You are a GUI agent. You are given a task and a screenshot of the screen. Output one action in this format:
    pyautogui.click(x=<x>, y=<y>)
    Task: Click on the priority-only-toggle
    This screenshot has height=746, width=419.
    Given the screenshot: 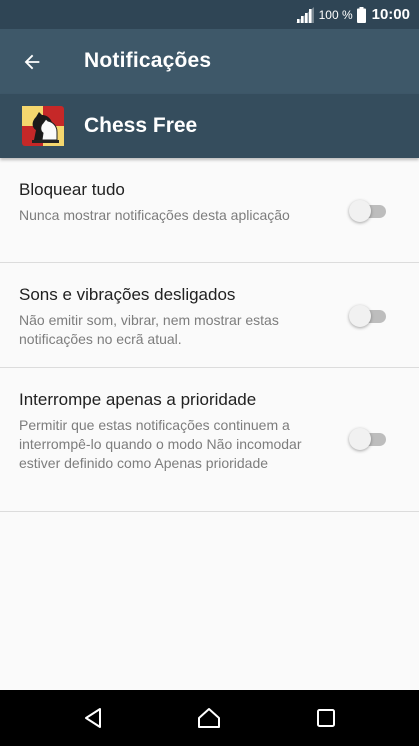 What is the action you would take?
    pyautogui.click(x=368, y=439)
    